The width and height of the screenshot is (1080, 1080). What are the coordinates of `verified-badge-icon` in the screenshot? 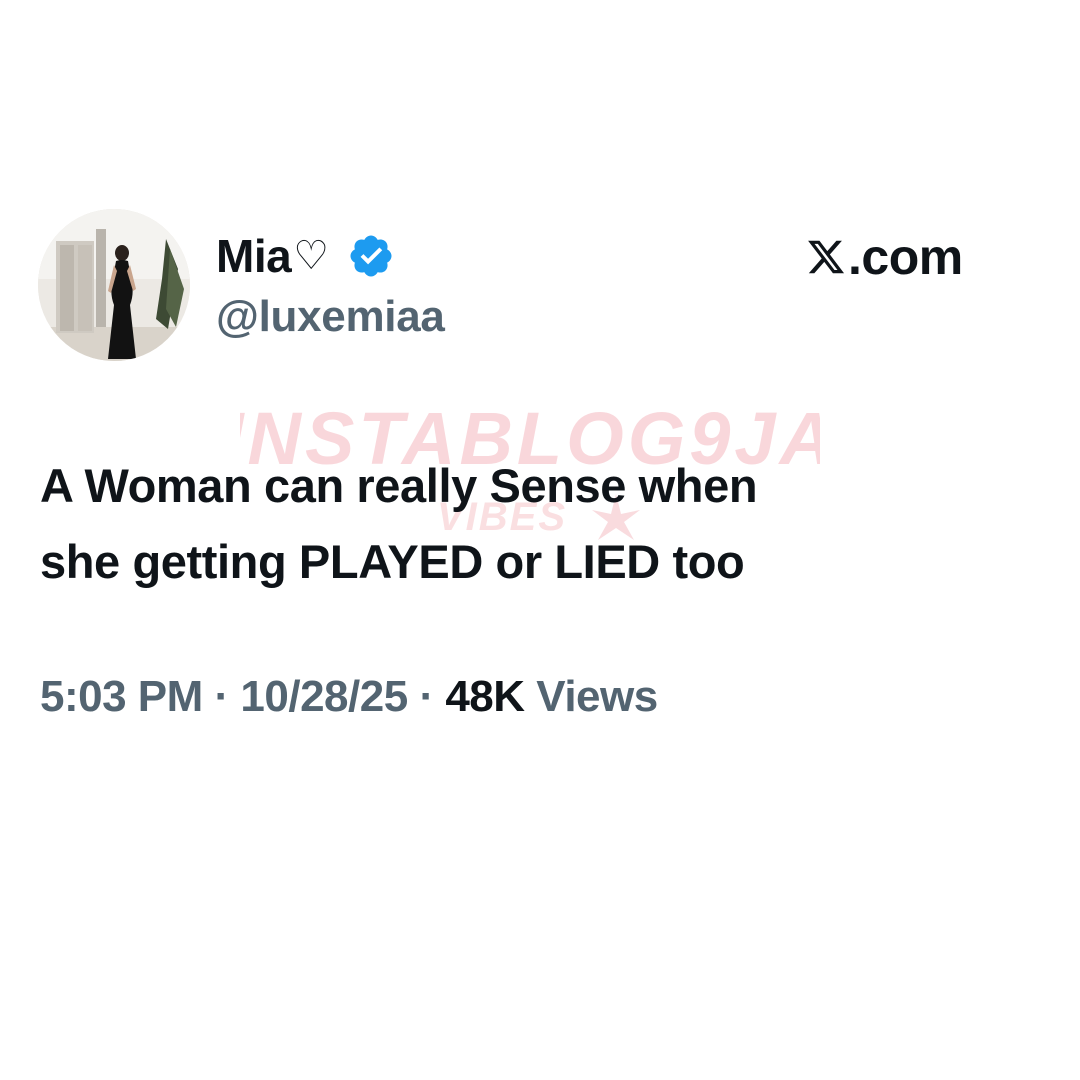 It's located at (371, 256).